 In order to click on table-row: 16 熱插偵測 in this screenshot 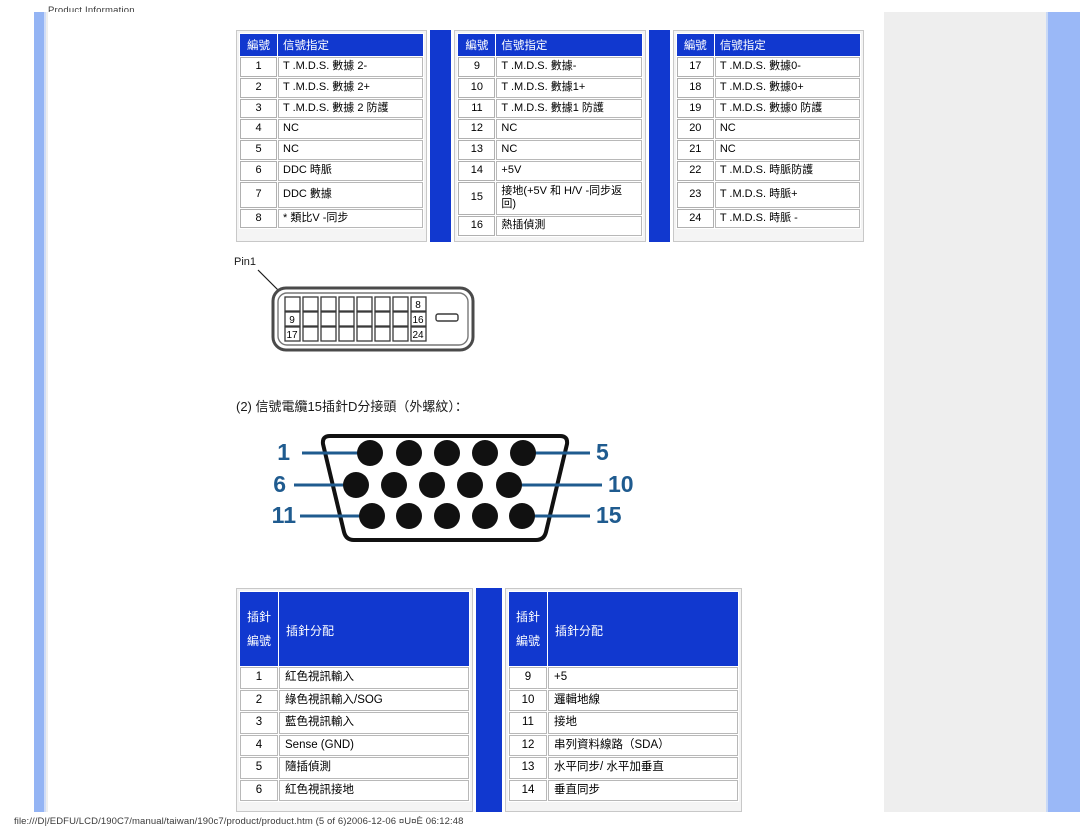, I will do `click(550, 226)`.